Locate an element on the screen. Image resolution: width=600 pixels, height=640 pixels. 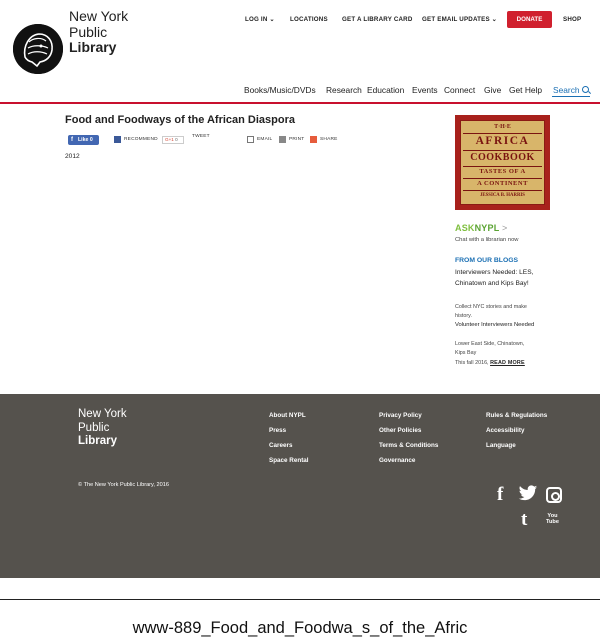
ask-nypl-link: ASKNYPL > is located at coordinates (481, 228).